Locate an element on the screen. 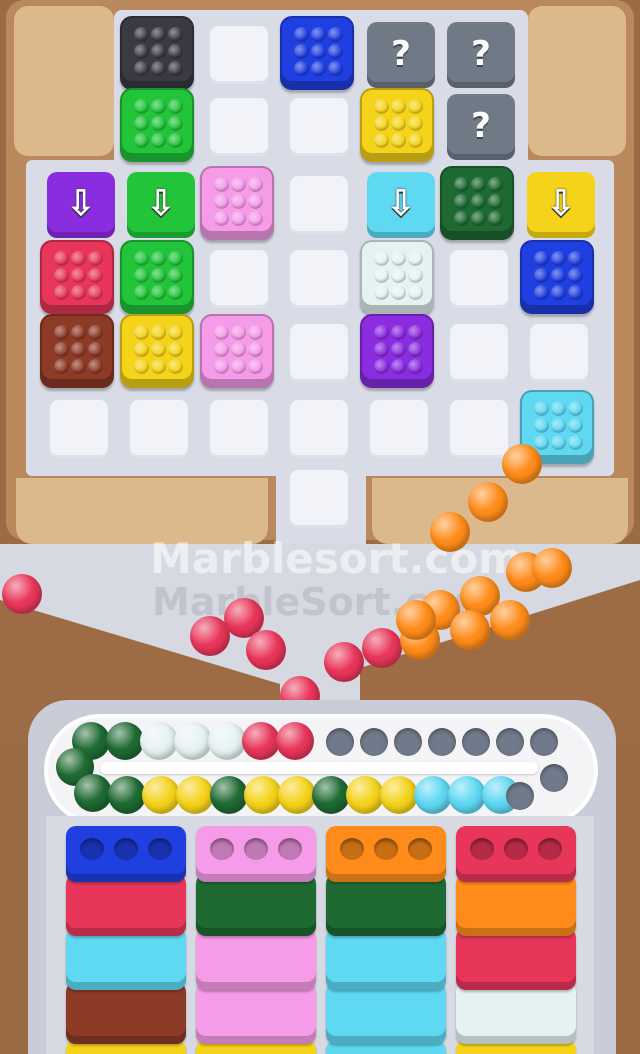 The height and width of the screenshot is (1054, 640). arrow-yellow-release-block: ⇩ is located at coordinates (561, 205).